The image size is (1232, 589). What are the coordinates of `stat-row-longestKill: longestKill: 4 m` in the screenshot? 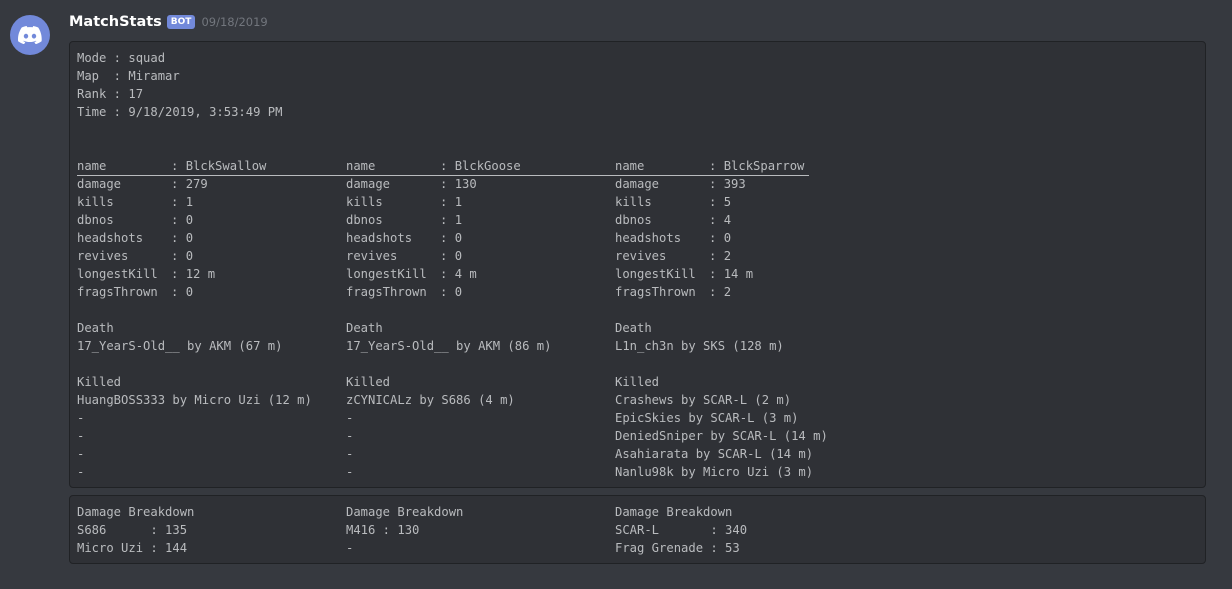 It's located at (478, 274).